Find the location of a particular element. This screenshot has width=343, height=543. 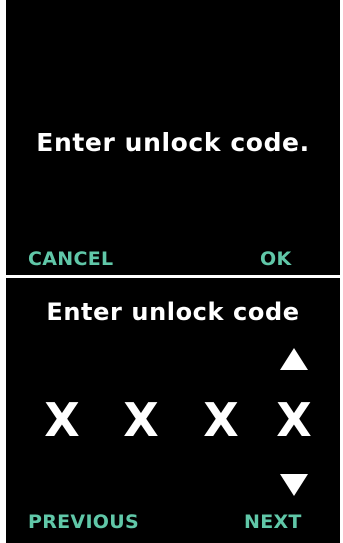

next-button: NEXT is located at coordinates (273, 522).